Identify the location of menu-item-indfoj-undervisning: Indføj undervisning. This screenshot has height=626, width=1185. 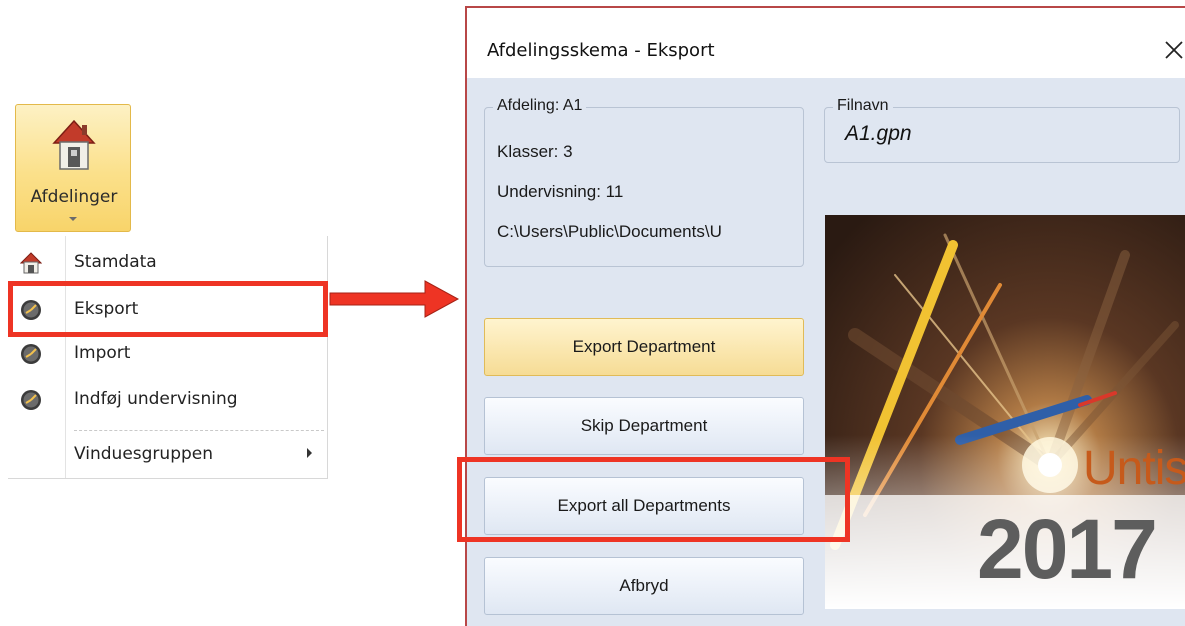
(167, 400).